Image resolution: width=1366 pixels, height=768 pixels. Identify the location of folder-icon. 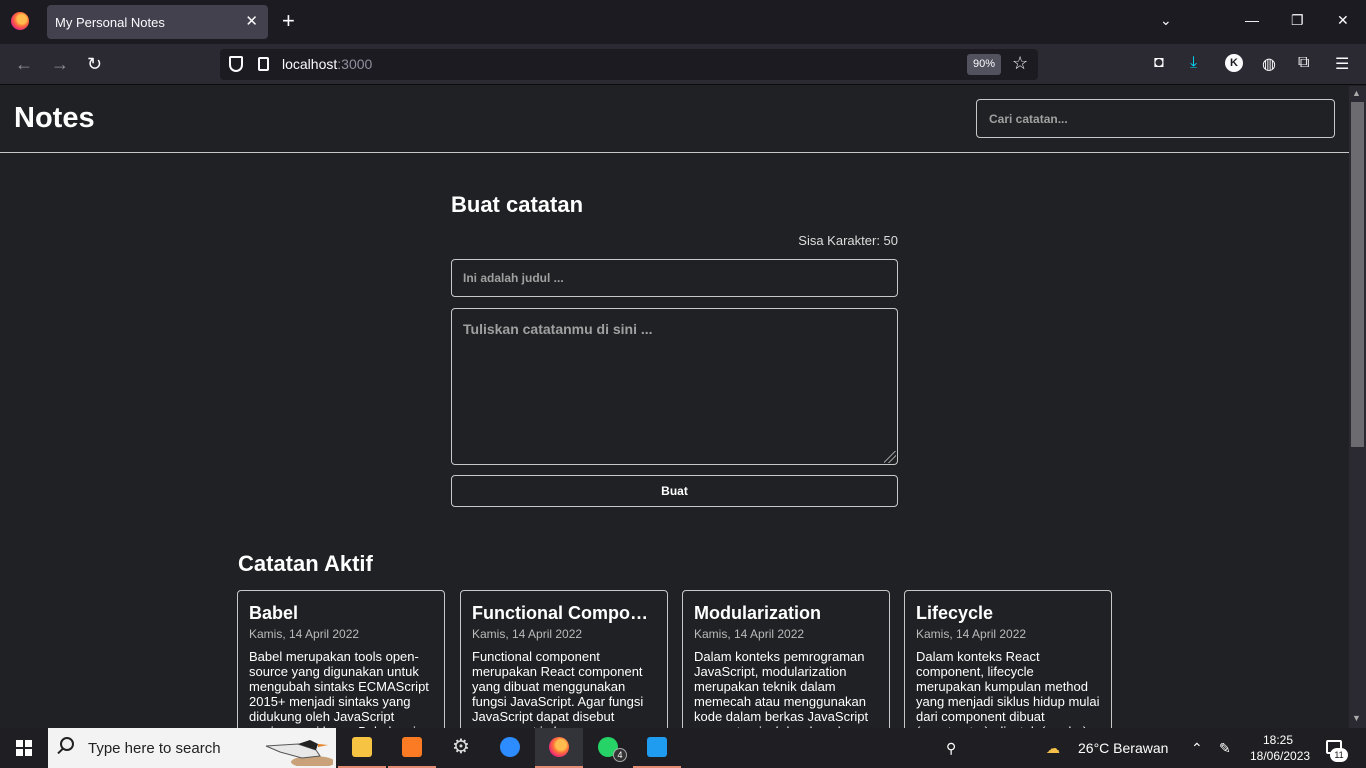
(362, 747).